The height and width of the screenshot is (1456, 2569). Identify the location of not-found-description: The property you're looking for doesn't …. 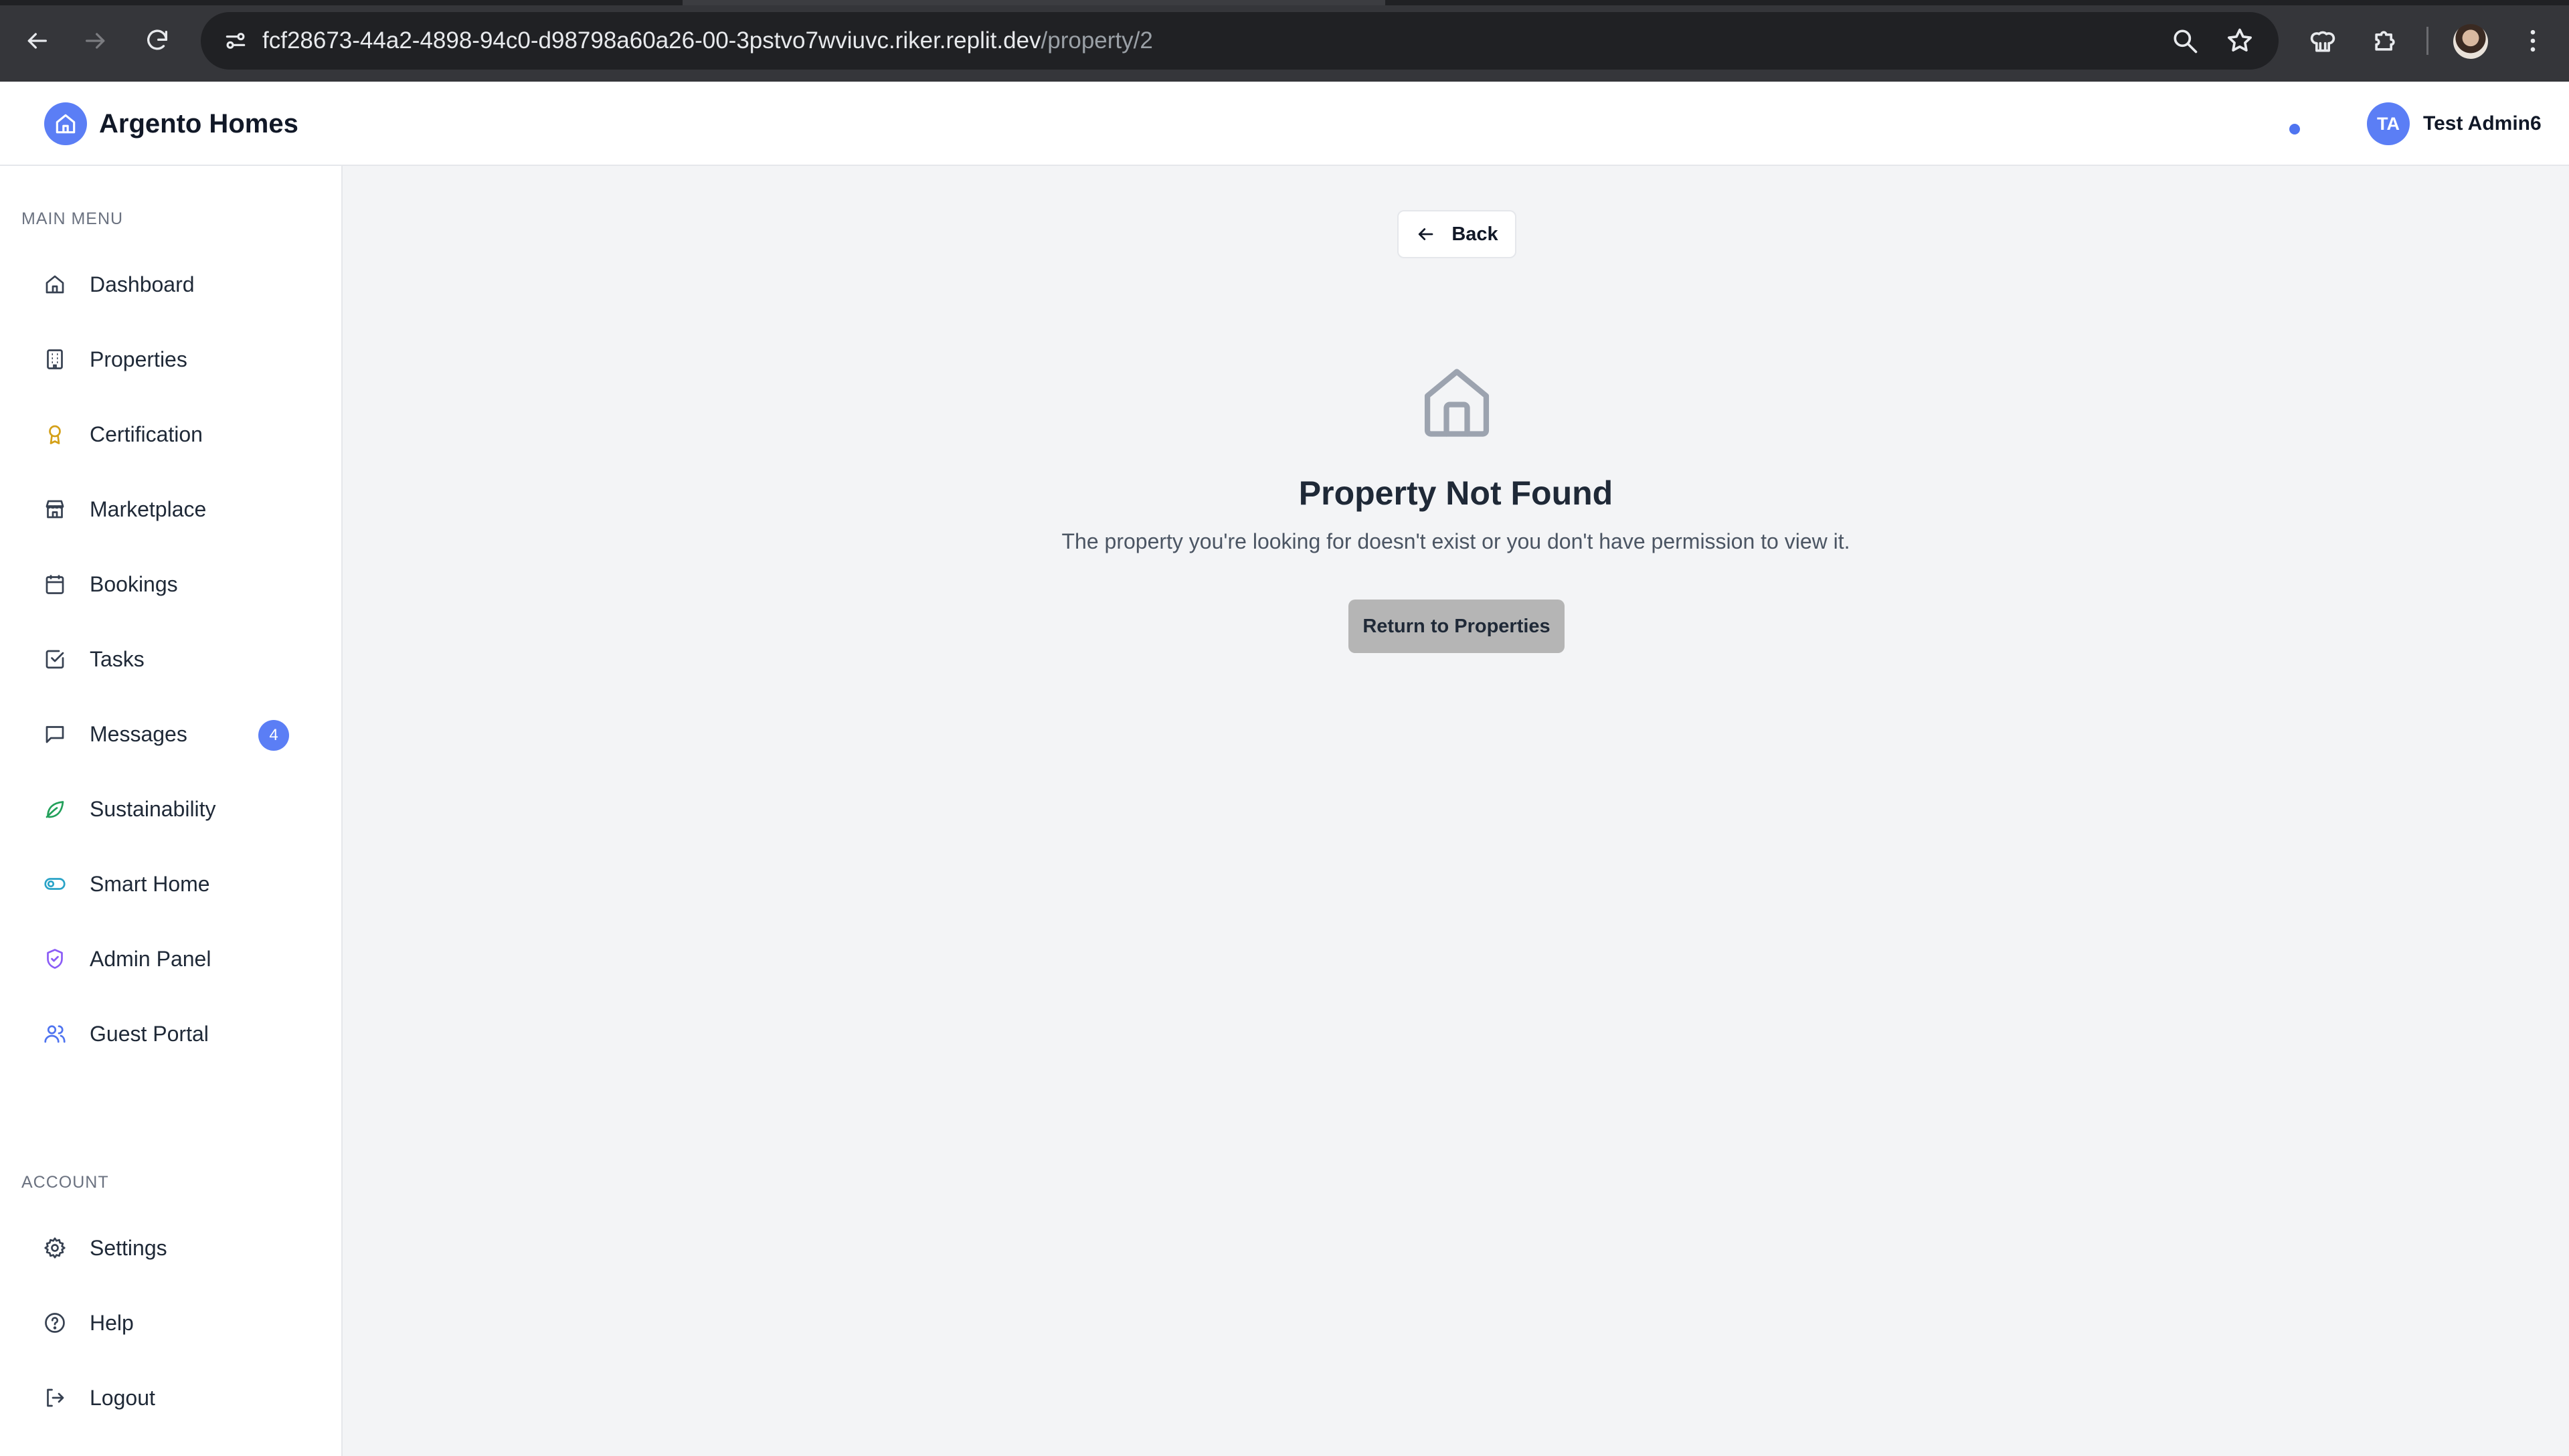
(1455, 541).